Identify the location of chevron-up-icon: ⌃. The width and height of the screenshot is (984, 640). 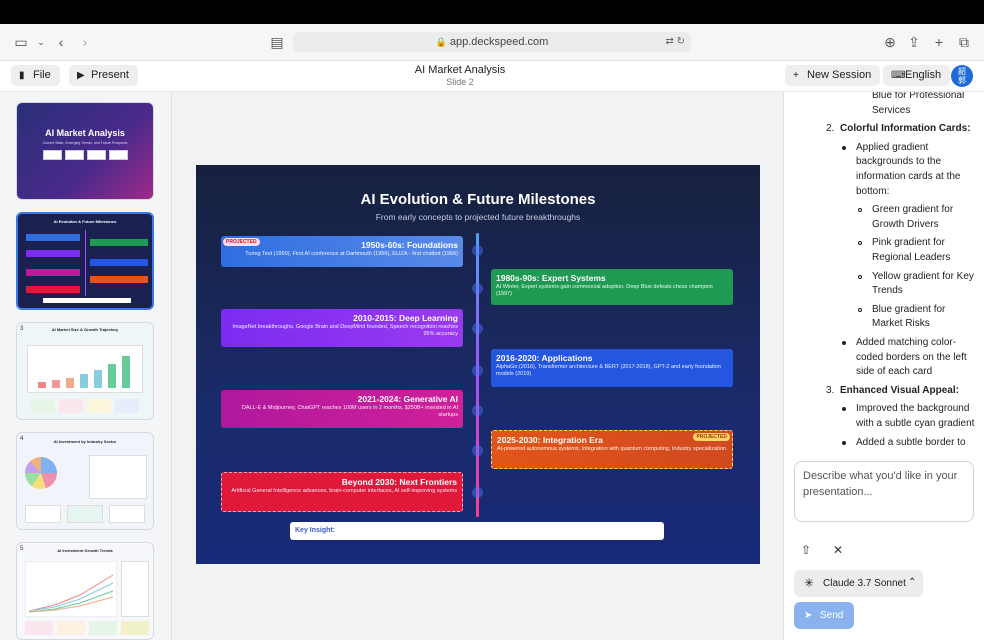
(912, 582).